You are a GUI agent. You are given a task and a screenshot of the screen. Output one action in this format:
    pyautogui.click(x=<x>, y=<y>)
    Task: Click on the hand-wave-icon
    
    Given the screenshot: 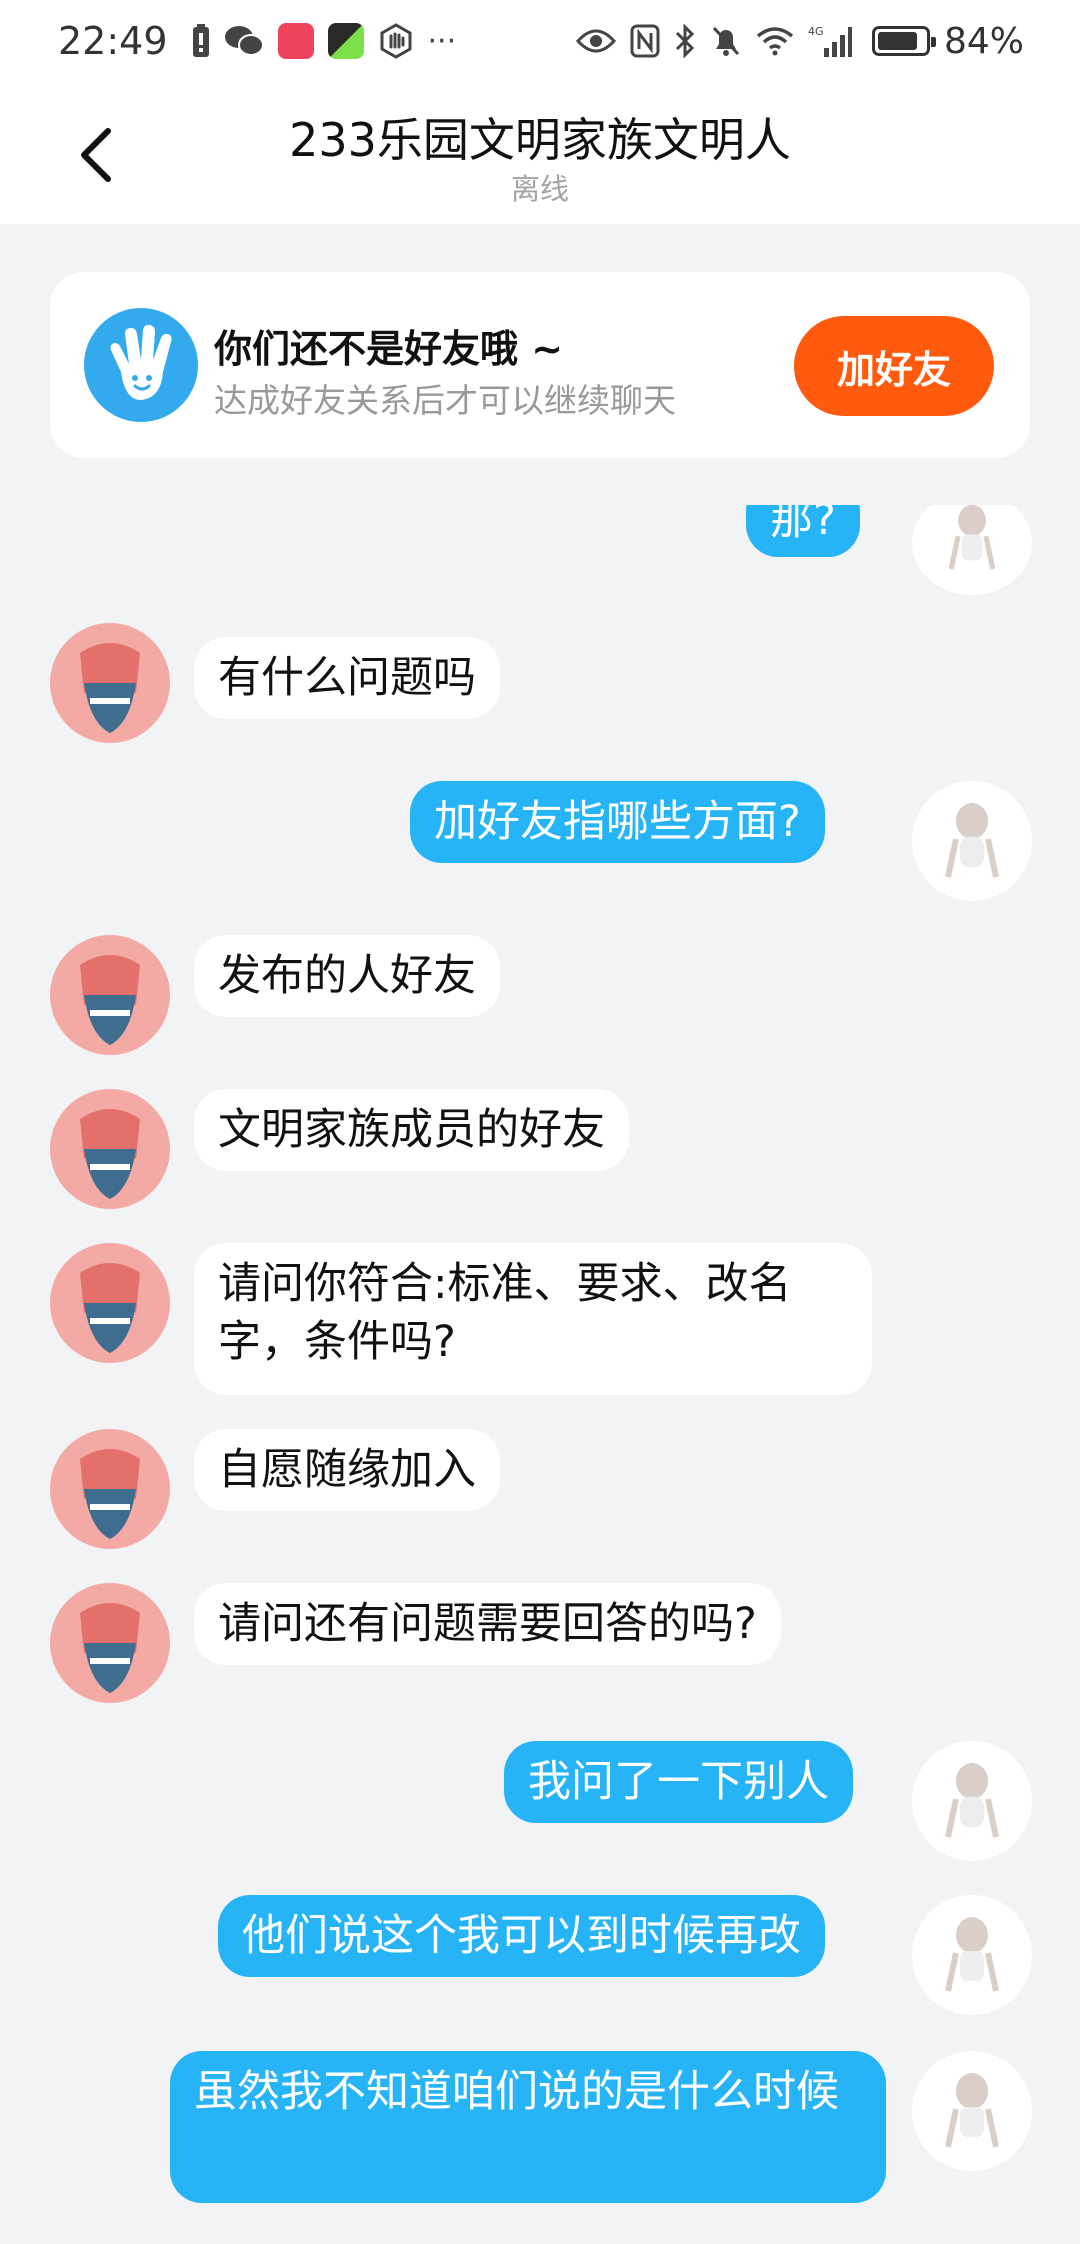 What is the action you would take?
    pyautogui.click(x=141, y=365)
    